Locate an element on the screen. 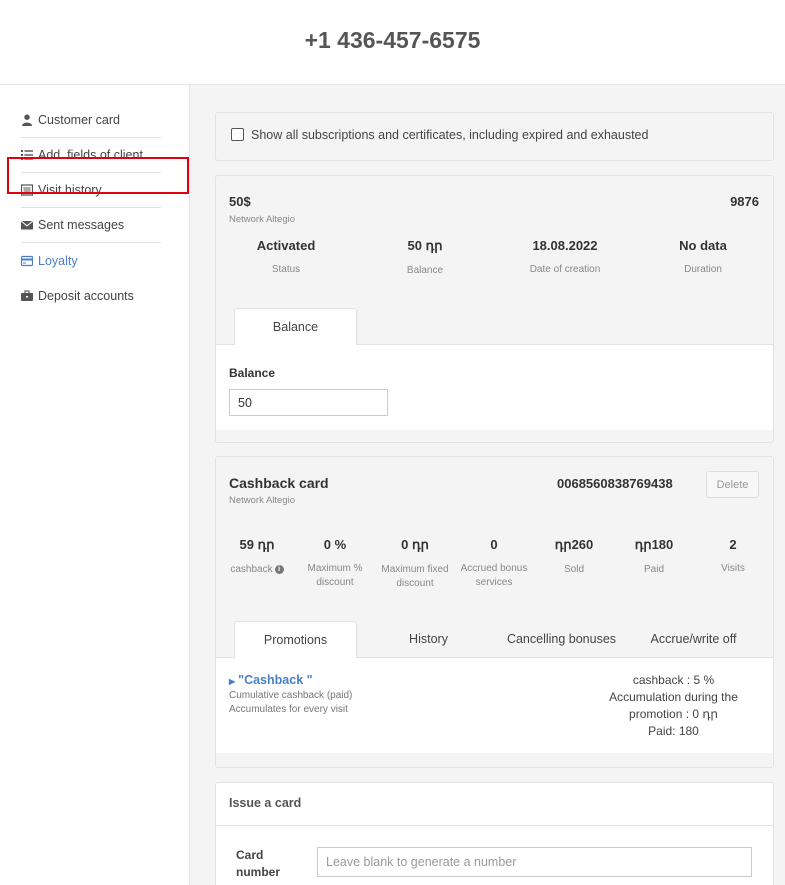 The image size is (785, 885). sidebar-item-label: Sent messages is located at coordinates (81, 225).